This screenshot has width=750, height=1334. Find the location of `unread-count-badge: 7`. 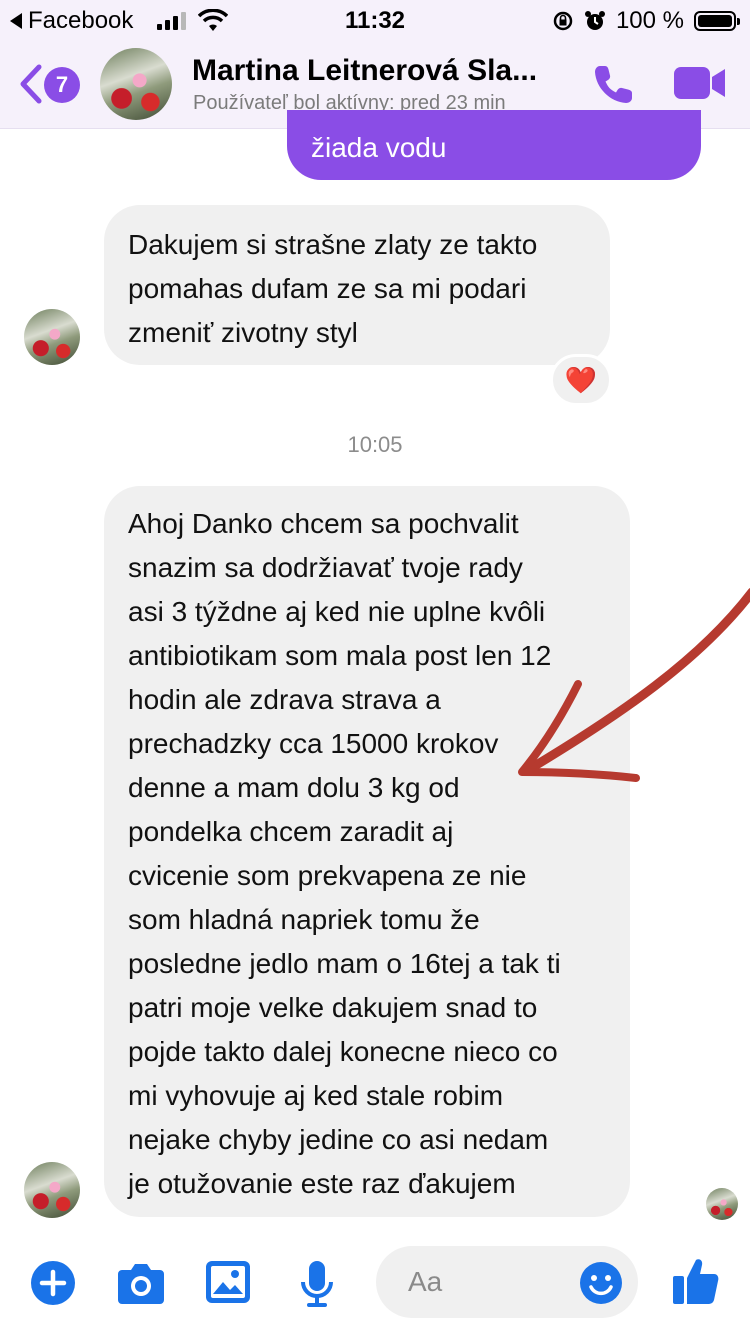

unread-count-badge: 7 is located at coordinates (62, 85).